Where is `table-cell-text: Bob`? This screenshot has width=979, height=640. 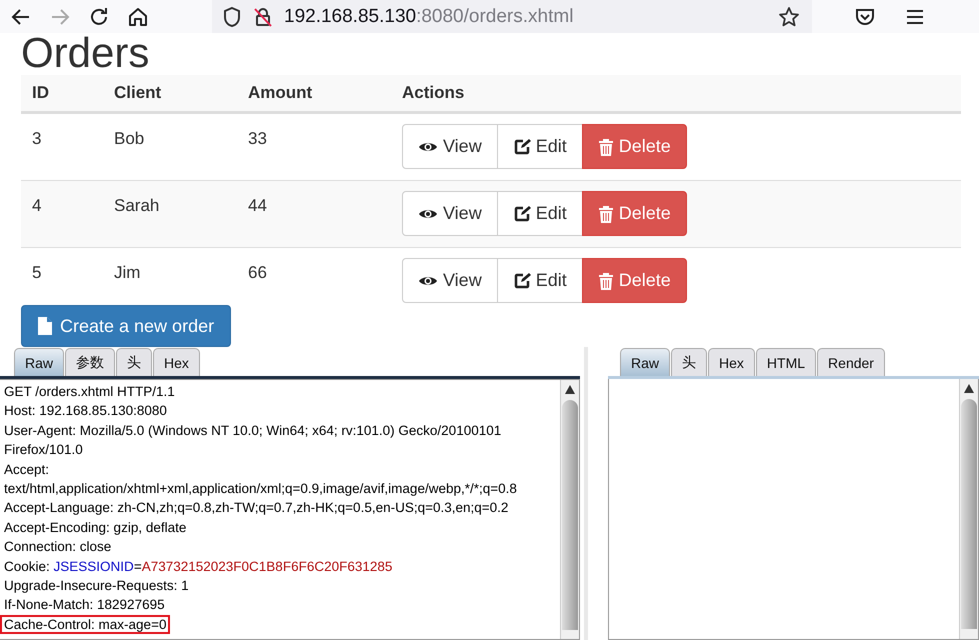
table-cell-text: Bob is located at coordinates (129, 138).